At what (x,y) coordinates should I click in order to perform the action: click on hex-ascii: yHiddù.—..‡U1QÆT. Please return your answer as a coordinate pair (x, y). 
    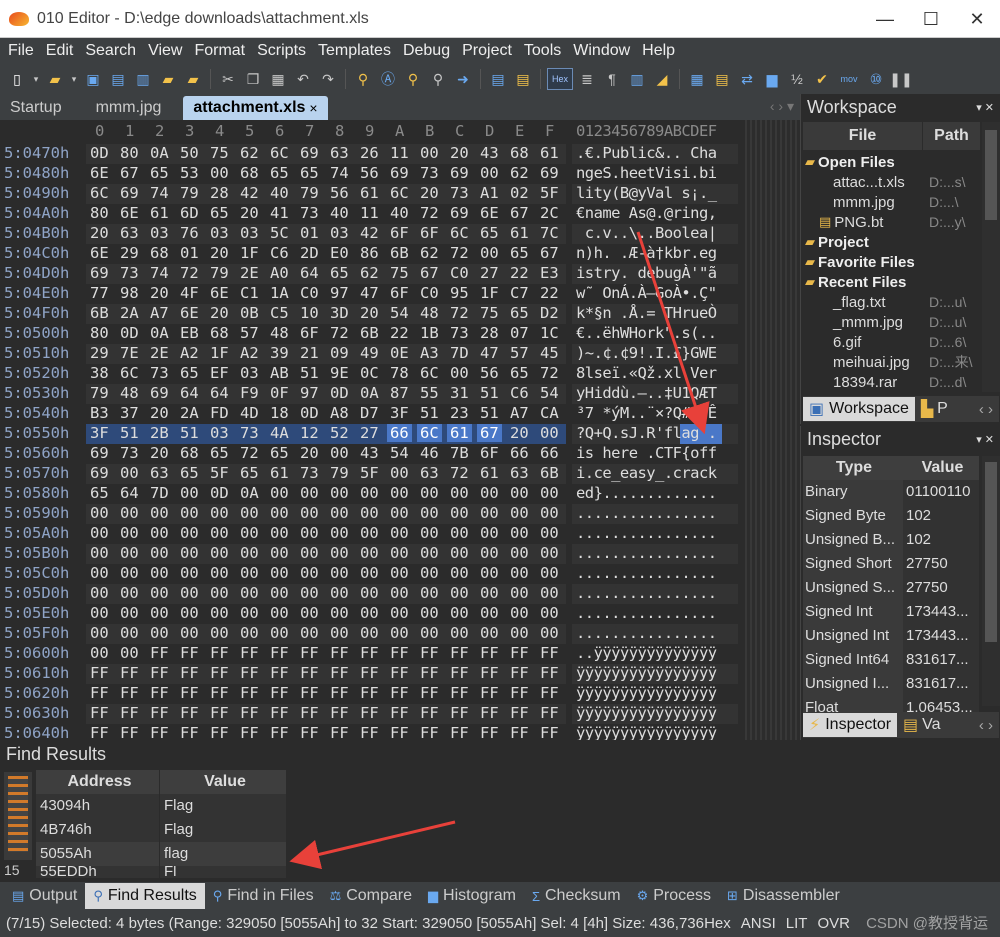
    Looking at the image, I should click on (646, 393).